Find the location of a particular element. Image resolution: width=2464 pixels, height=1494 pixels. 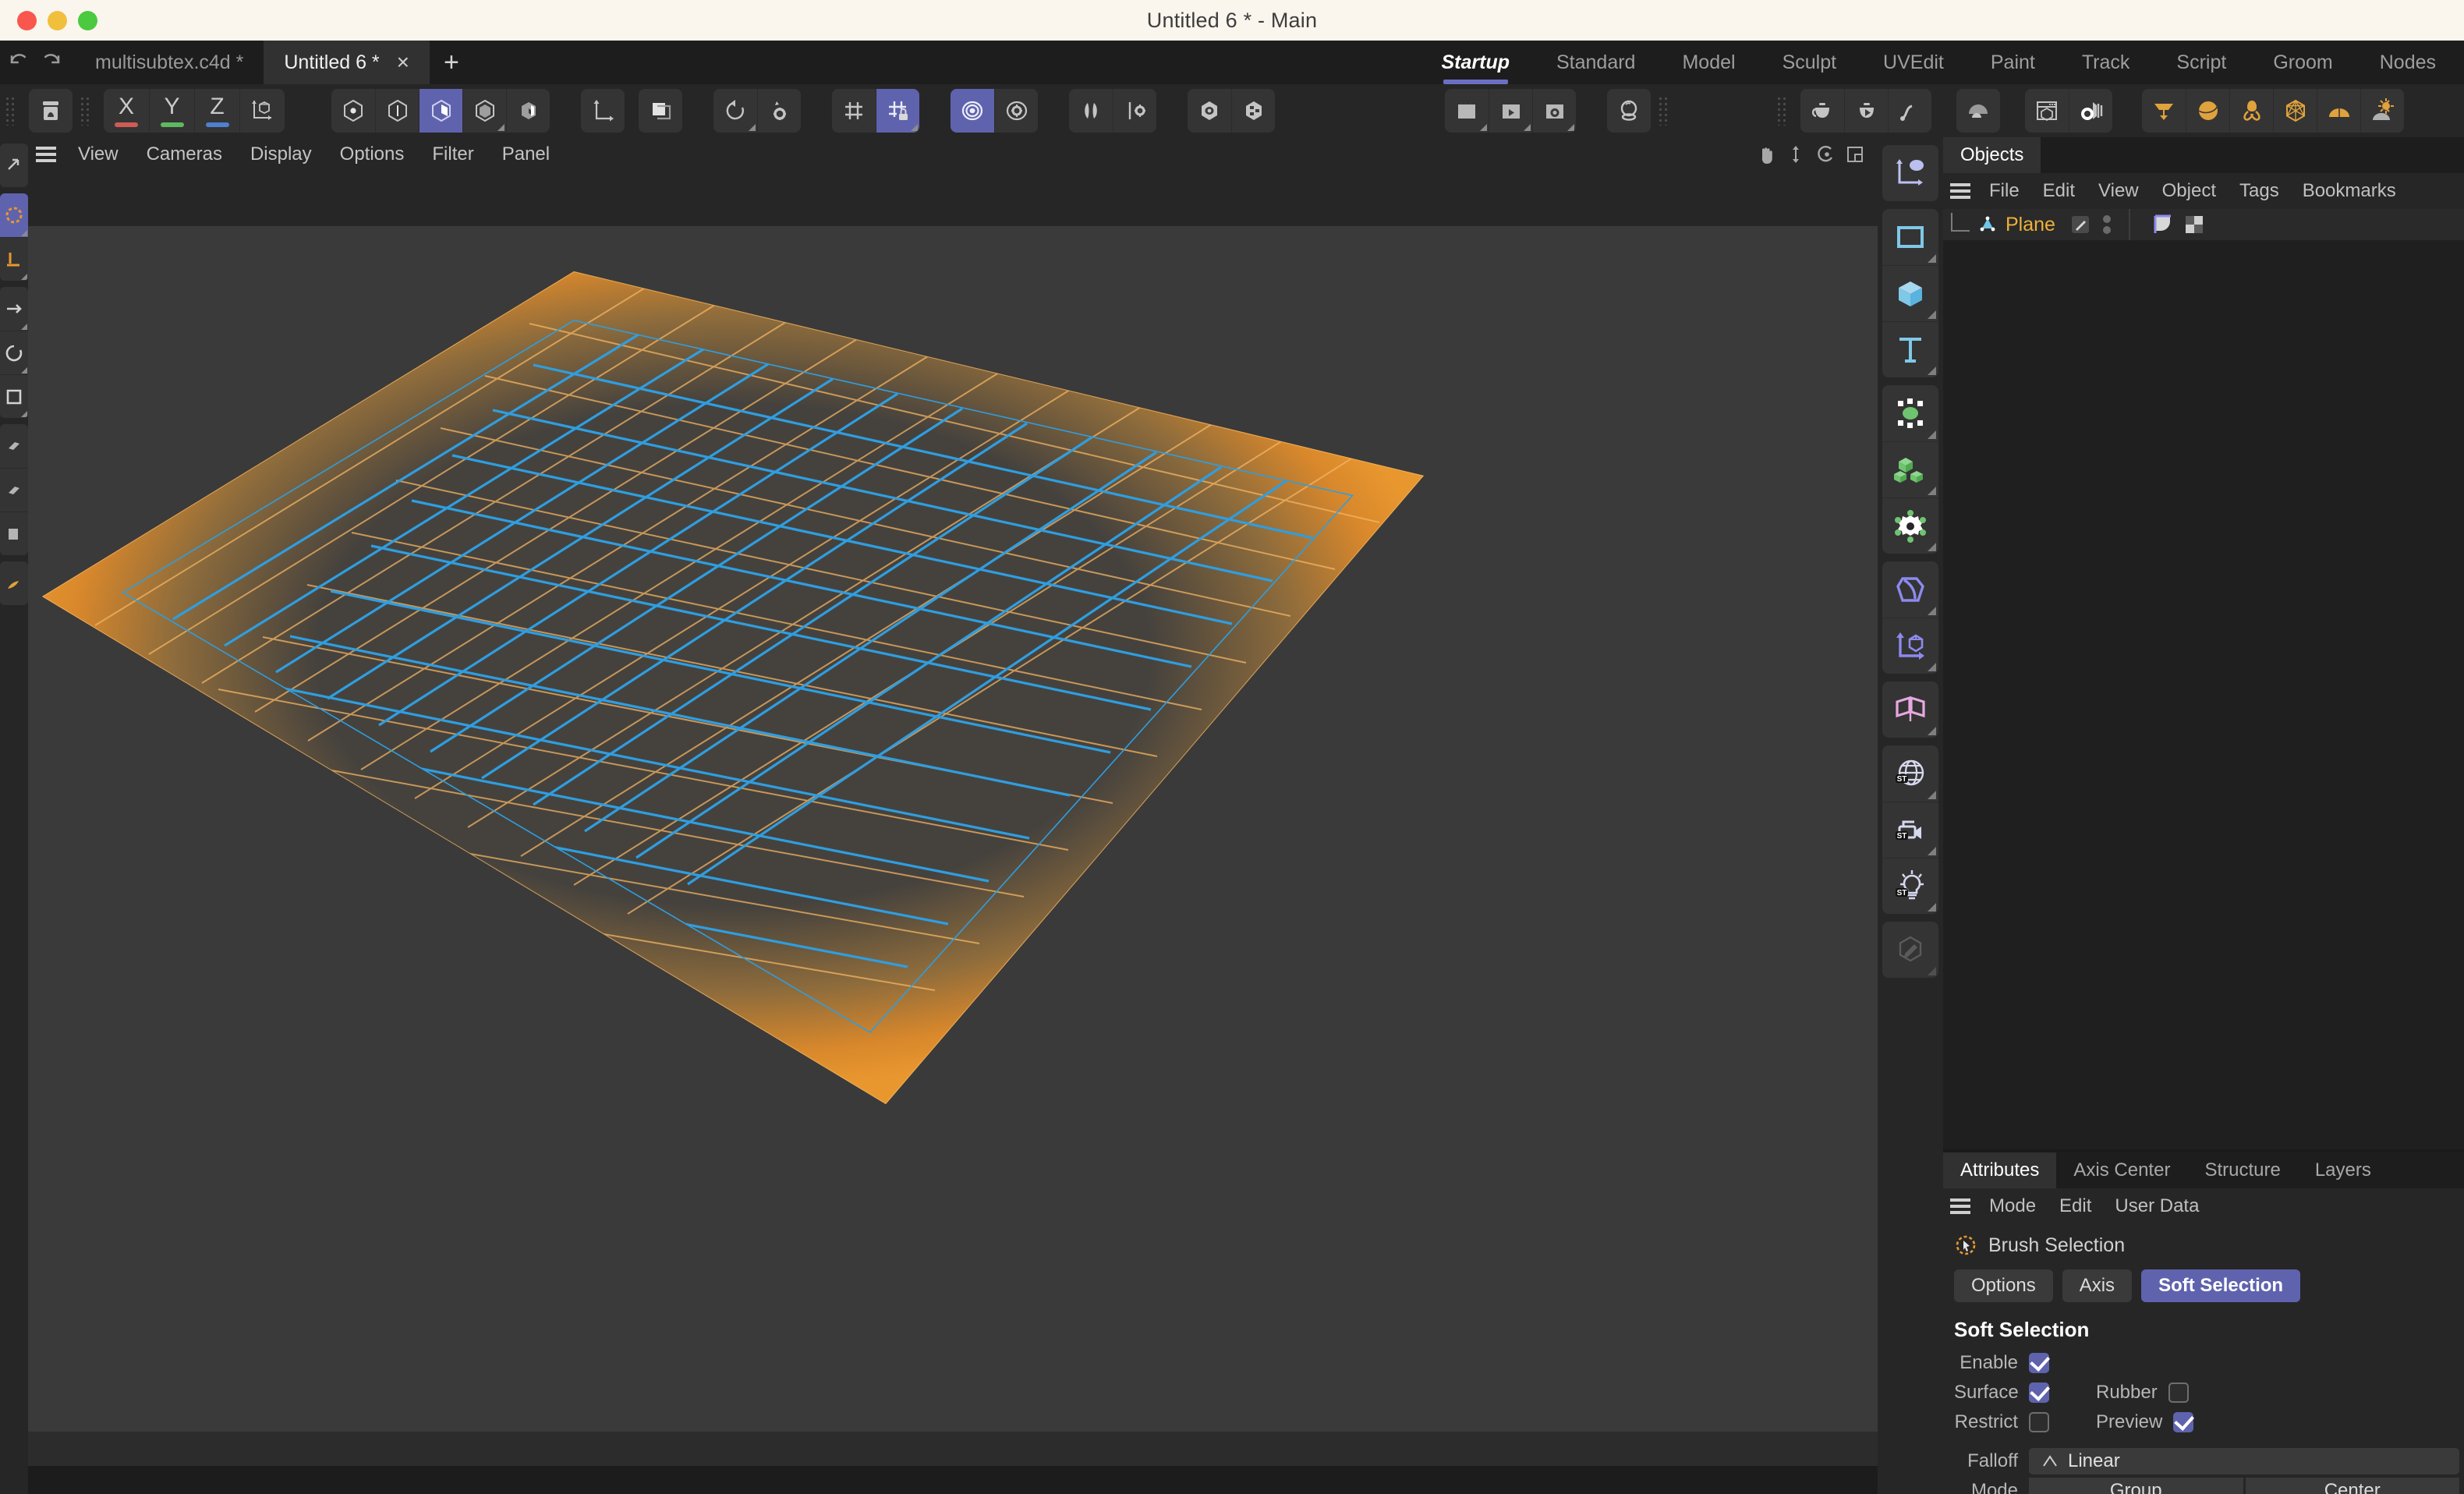

light-object-button: ST is located at coordinates (1910, 886).